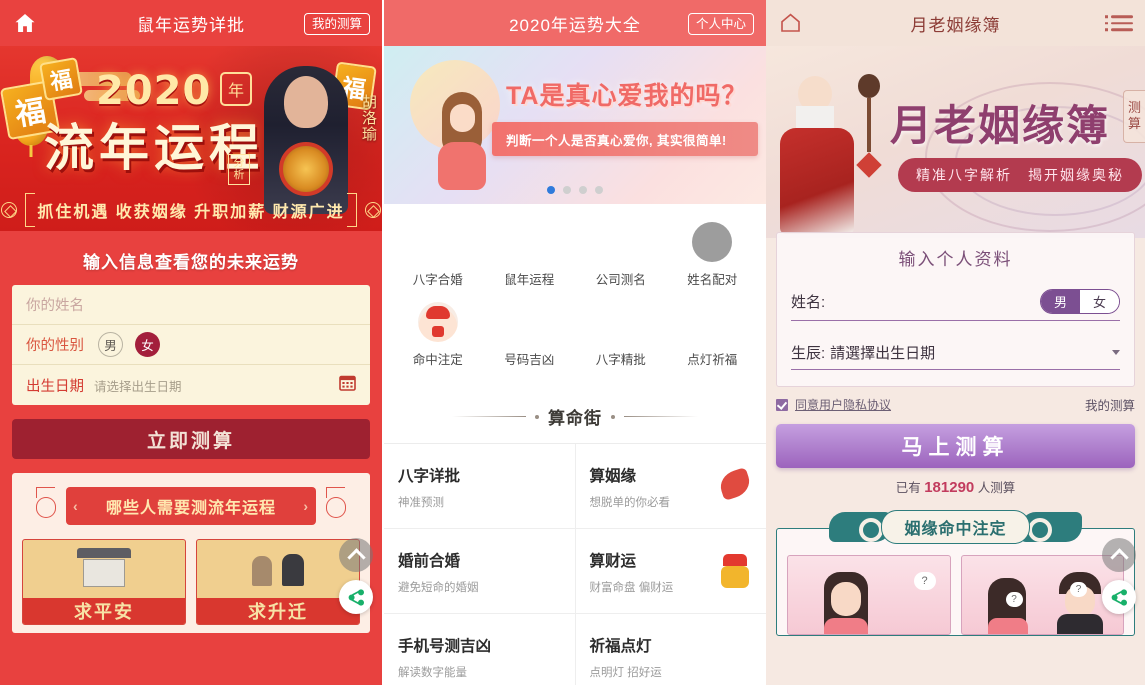  Describe the element at coordinates (712, 280) in the screenshot. I see `grid-item-label: 姓名配对` at that location.